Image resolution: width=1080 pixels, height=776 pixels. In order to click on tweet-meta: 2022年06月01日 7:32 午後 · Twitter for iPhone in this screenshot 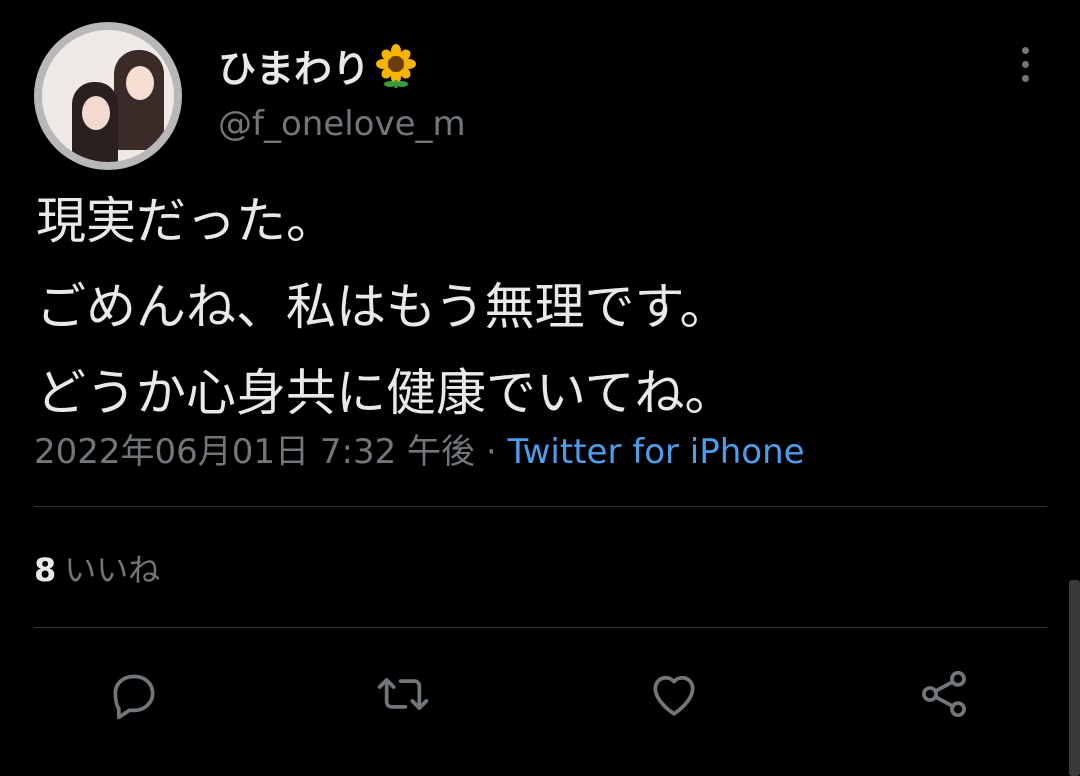, I will do `click(419, 448)`.